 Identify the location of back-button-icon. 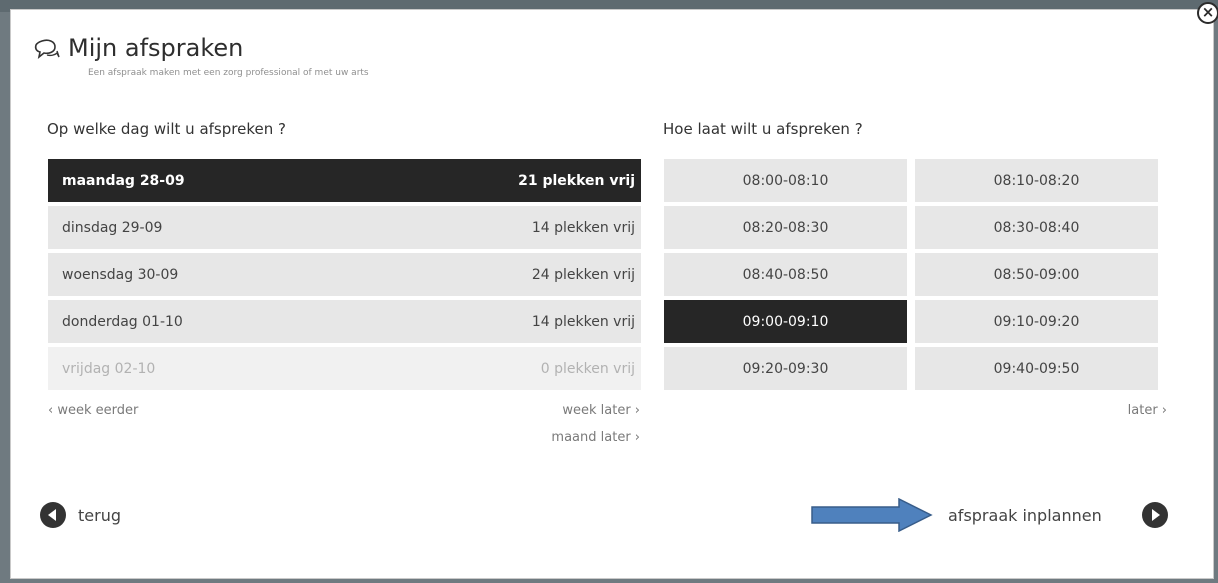
(53, 515).